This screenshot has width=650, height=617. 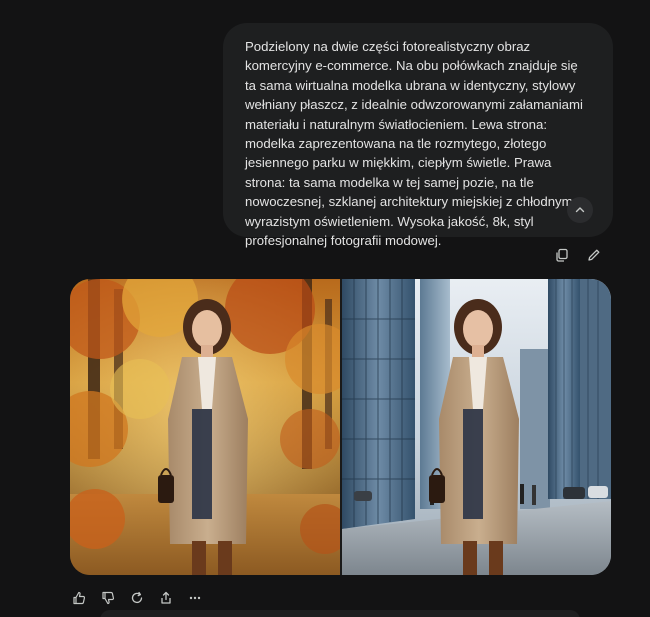 I want to click on thumbs-up-button, so click(x=79, y=598).